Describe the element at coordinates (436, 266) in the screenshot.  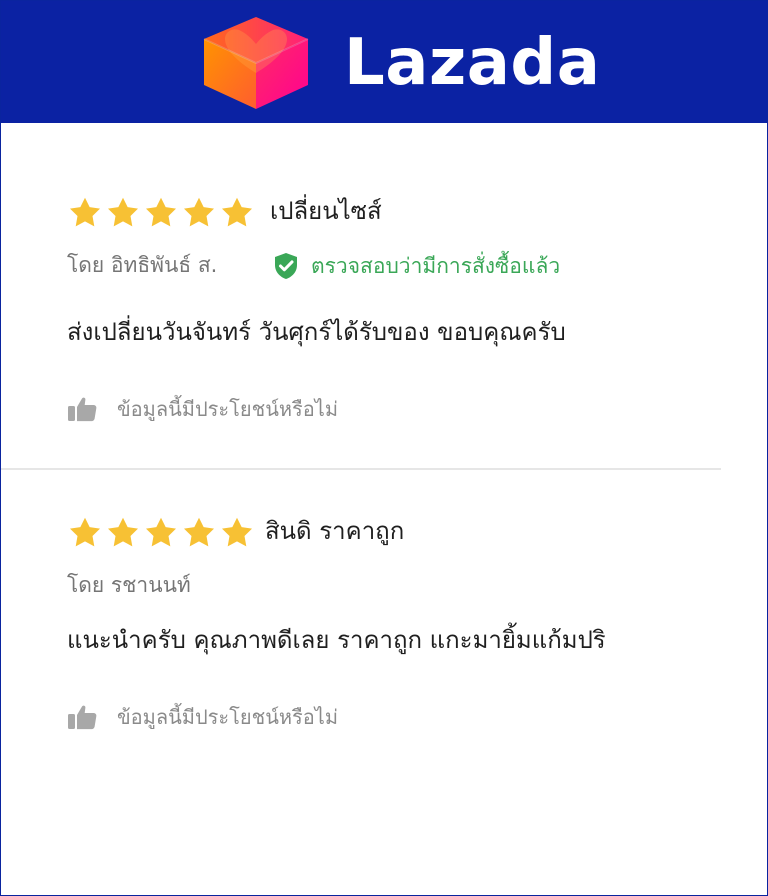
I see `verified-purchase-text: ตรวจสอบว่ามีการสั่งซื้อแล้ว` at that location.